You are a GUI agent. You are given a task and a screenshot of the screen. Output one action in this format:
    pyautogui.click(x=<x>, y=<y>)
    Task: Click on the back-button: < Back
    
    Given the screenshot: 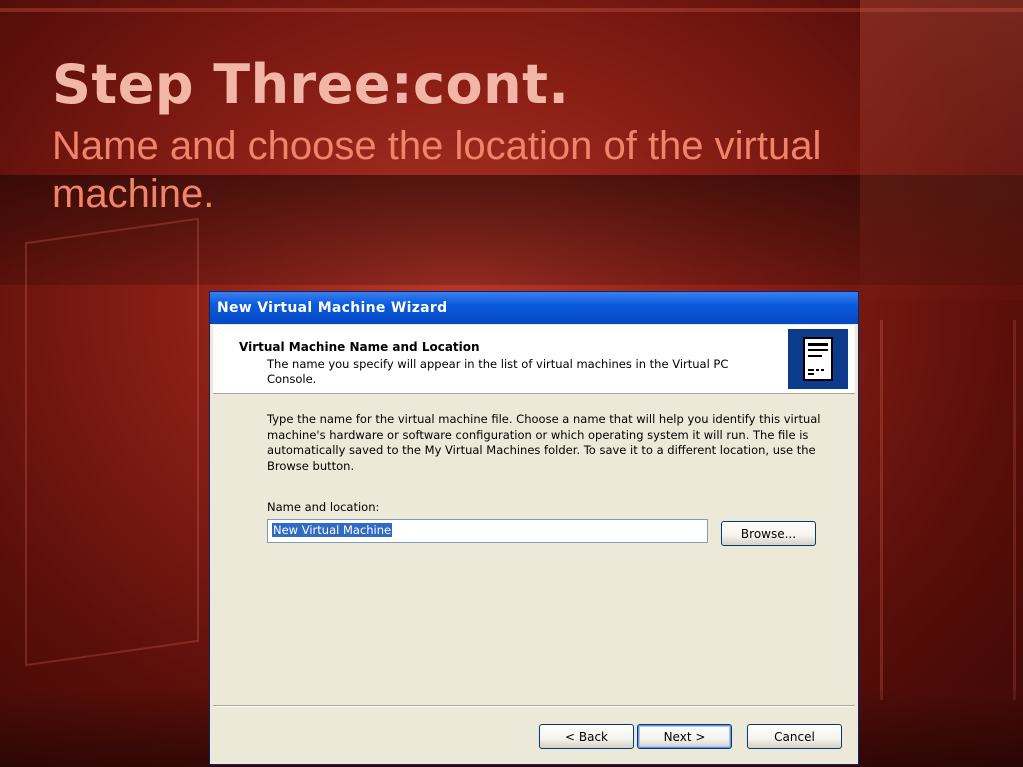 What is the action you would take?
    pyautogui.click(x=586, y=736)
    